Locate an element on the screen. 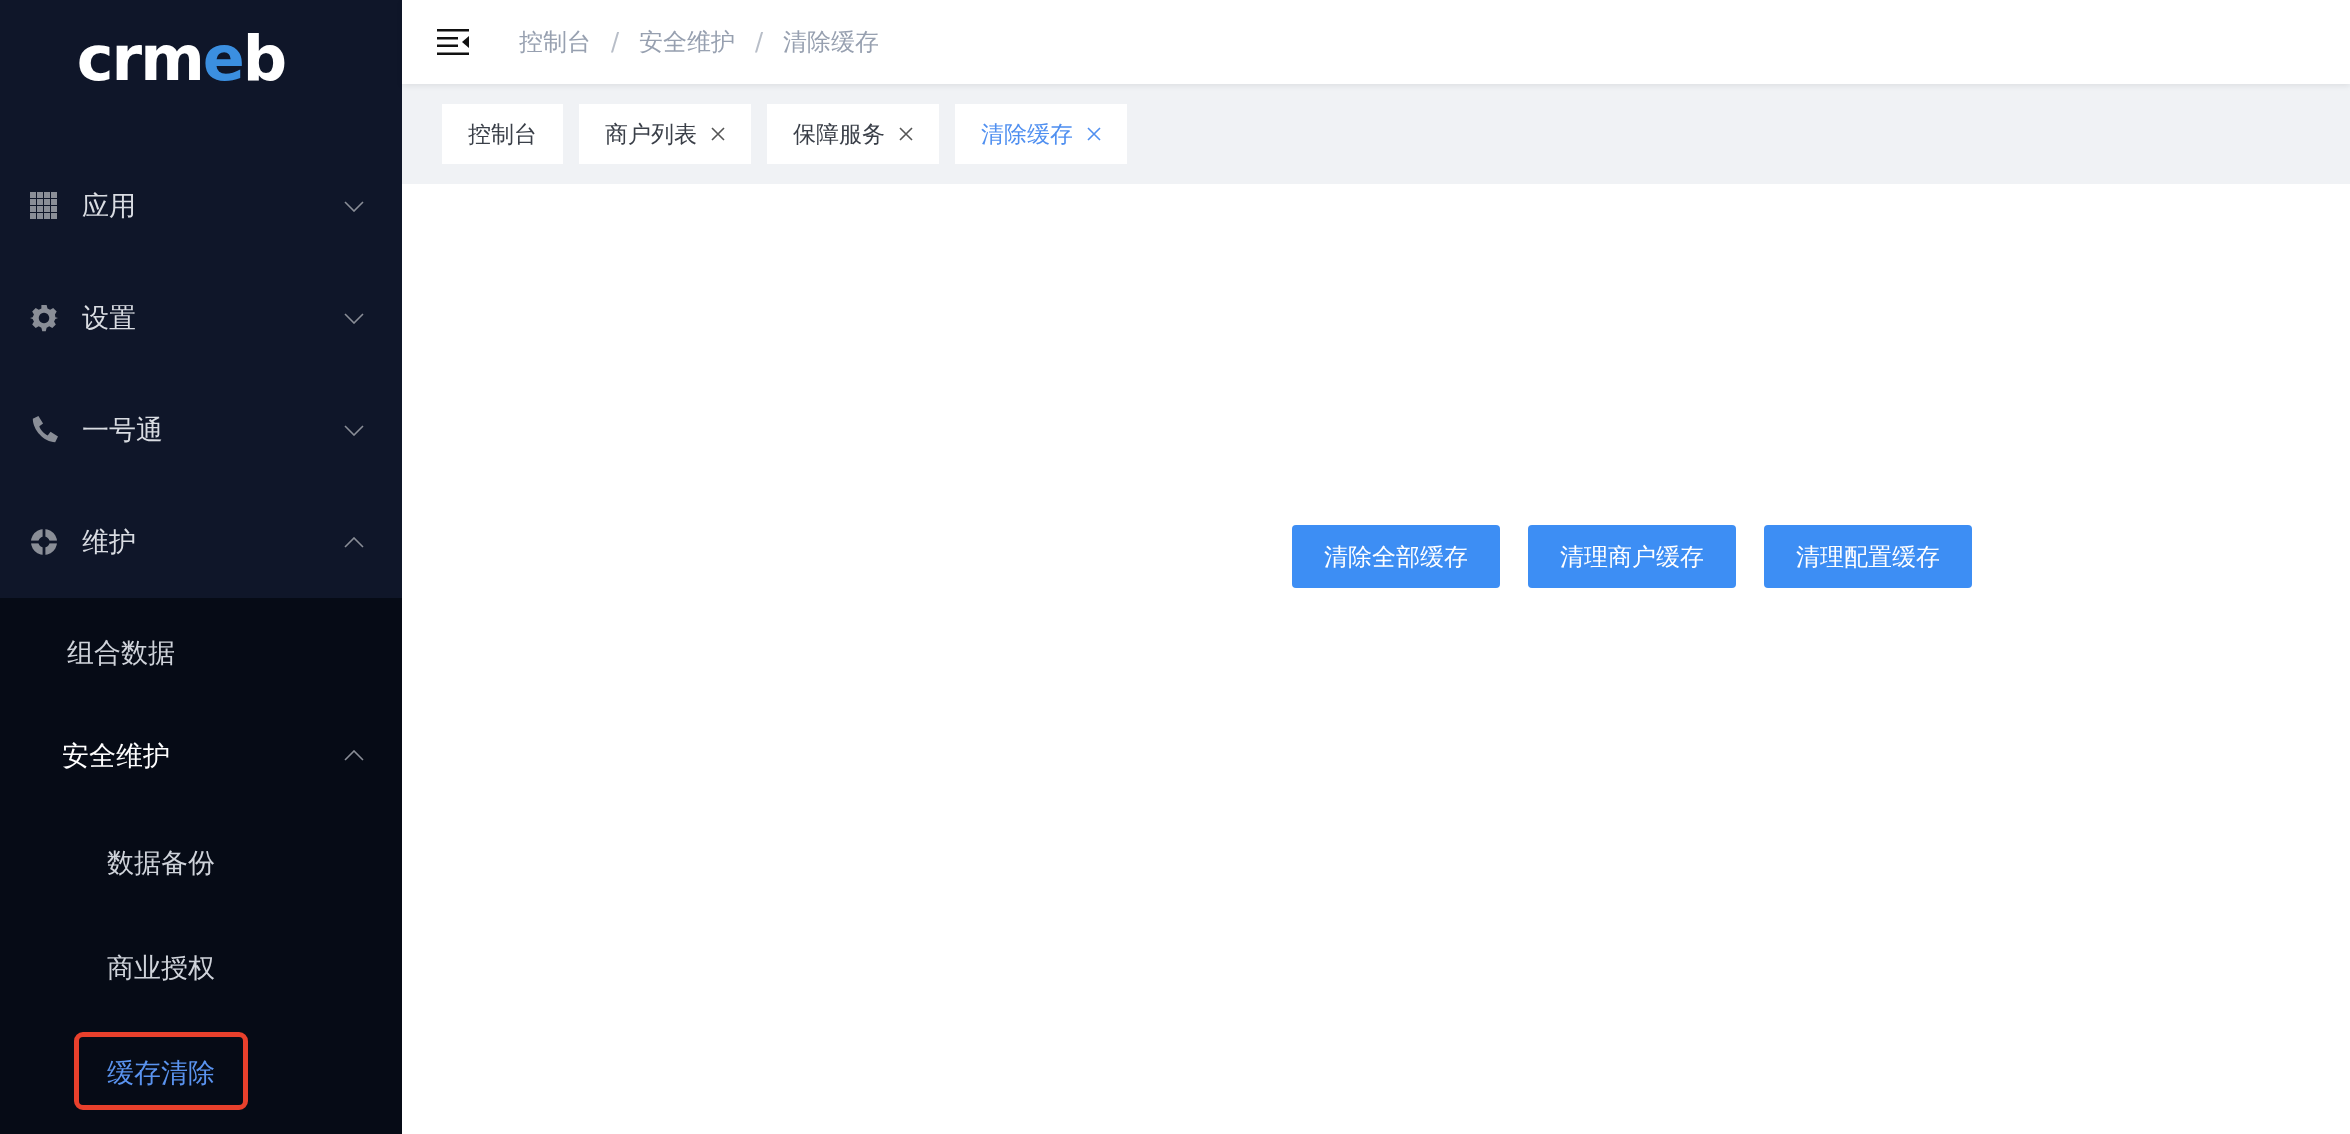 The width and height of the screenshot is (2350, 1134). grid-icon is located at coordinates (44, 206).